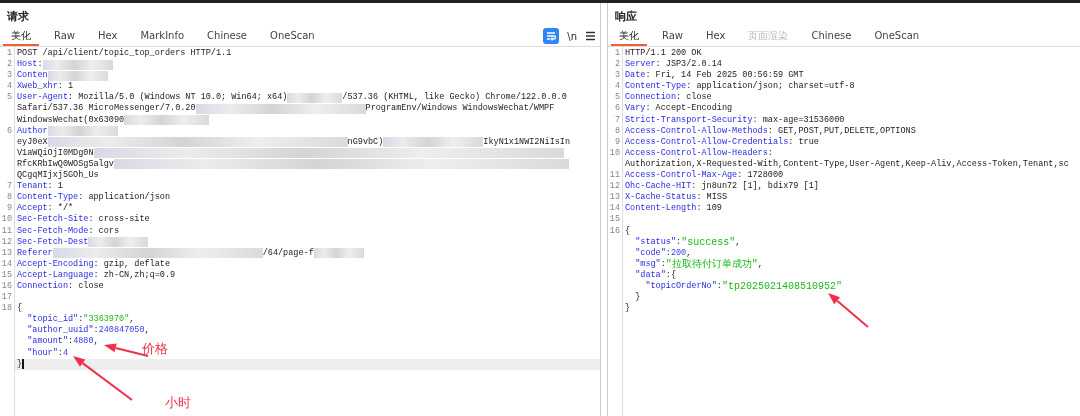  Describe the element at coordinates (696, 153) in the screenshot. I see `code-key: Access-Control-Allow-Headers` at that location.